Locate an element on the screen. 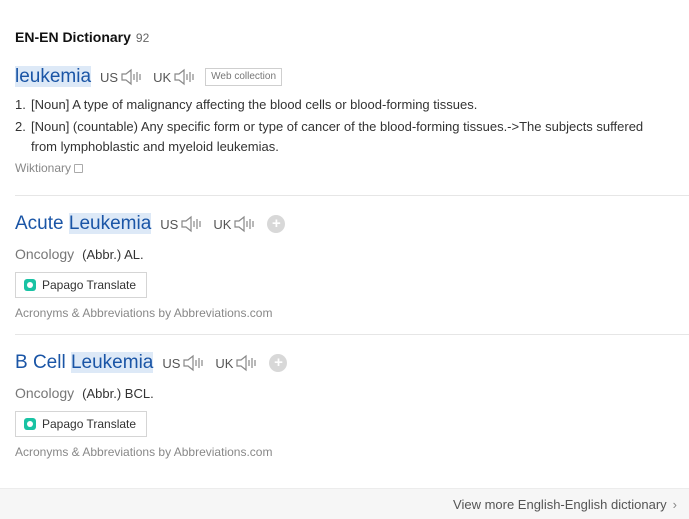  web-collection-badge: Web collection is located at coordinates (244, 77).